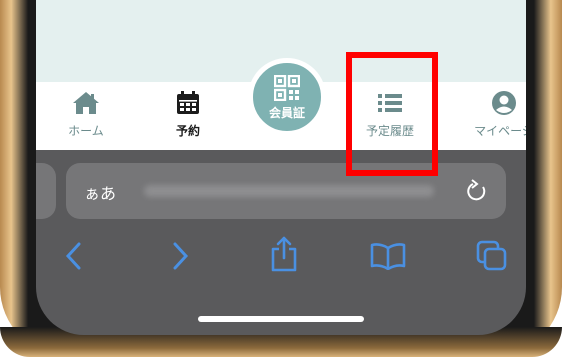 This screenshot has height=357, width=562. What do you see at coordinates (492, 256) in the screenshot?
I see `tabs-icon` at bounding box center [492, 256].